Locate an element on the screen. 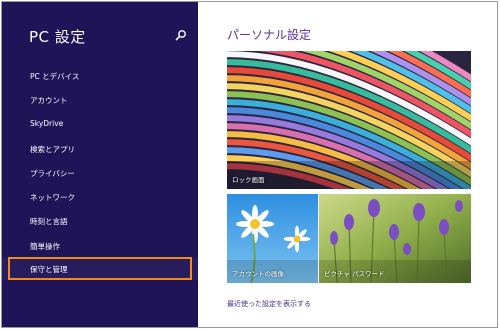 Image resolution: width=500 pixels, height=330 pixels. sidebar-item-label: 簡単操作 is located at coordinates (45, 246).